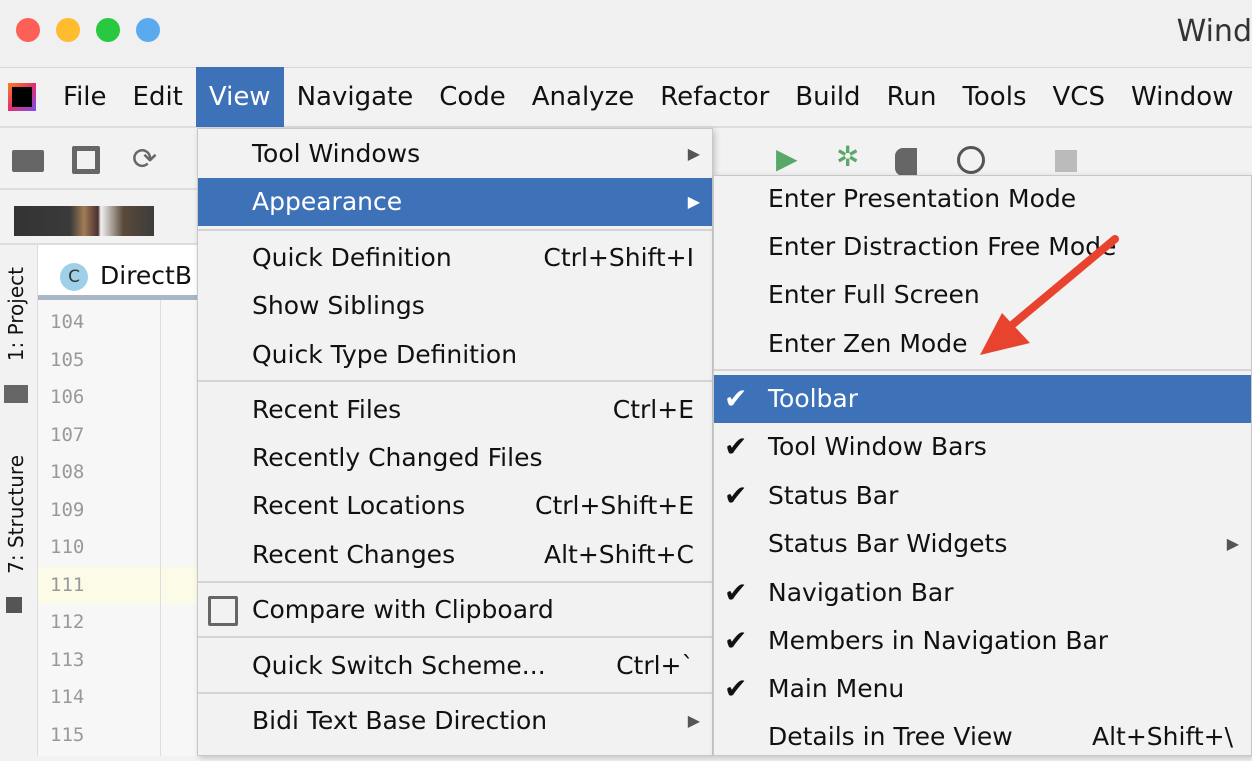 The image size is (1252, 761). I want to click on menu-item-navigation-bar: ✔ Navigation Bar, so click(982, 593).